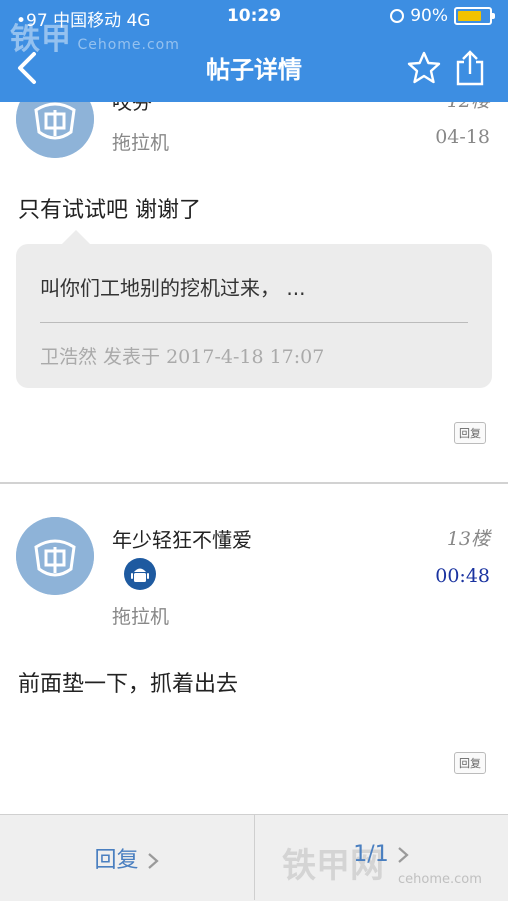 This screenshot has width=508, height=901. Describe the element at coordinates (397, 16) in the screenshot. I see `alarm-icon` at that location.